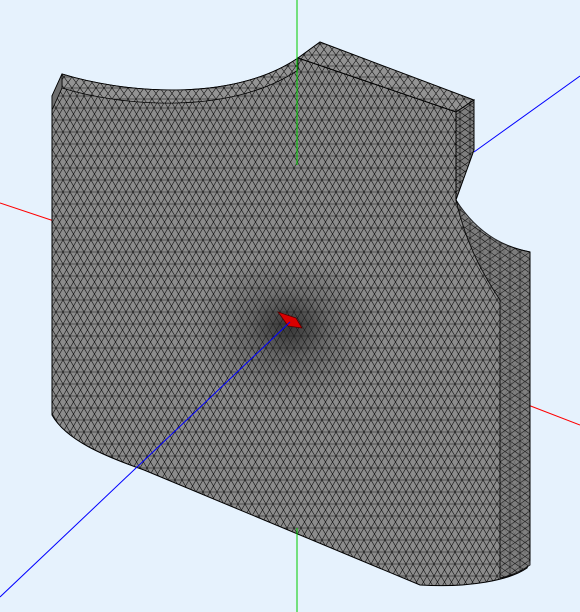  I want to click on upper-right-face, so click(465, 150).